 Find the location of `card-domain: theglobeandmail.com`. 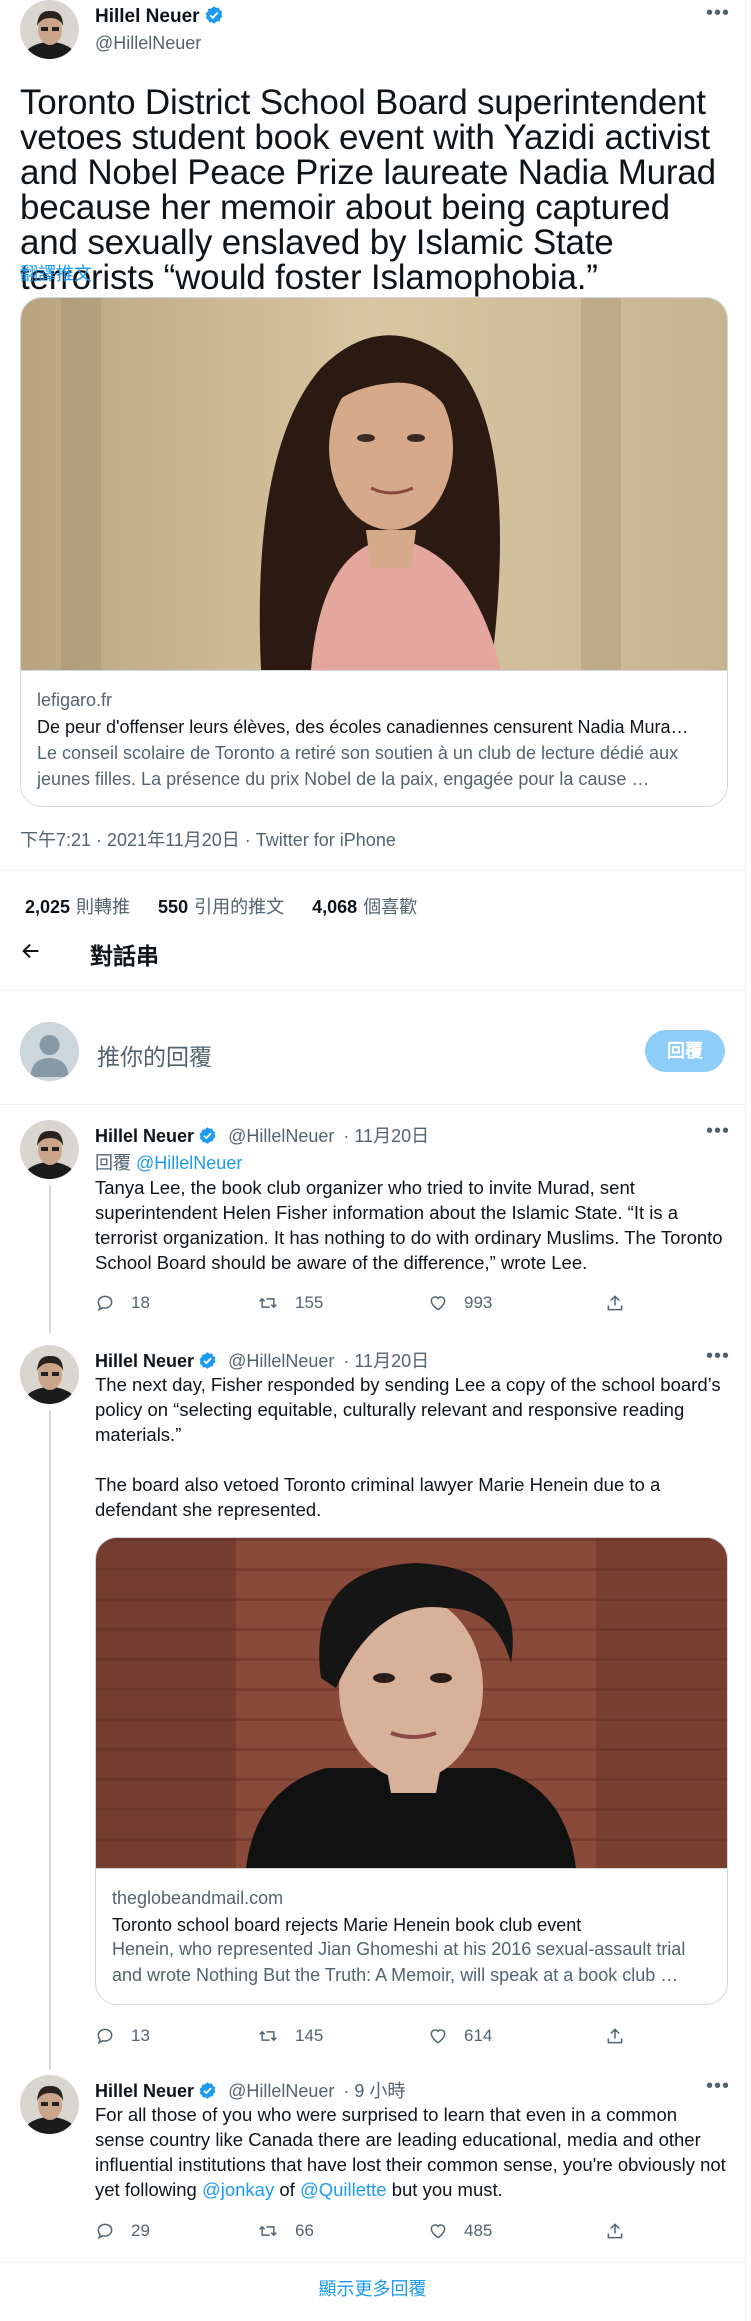

card-domain: theglobeandmail.com is located at coordinates (198, 1898).